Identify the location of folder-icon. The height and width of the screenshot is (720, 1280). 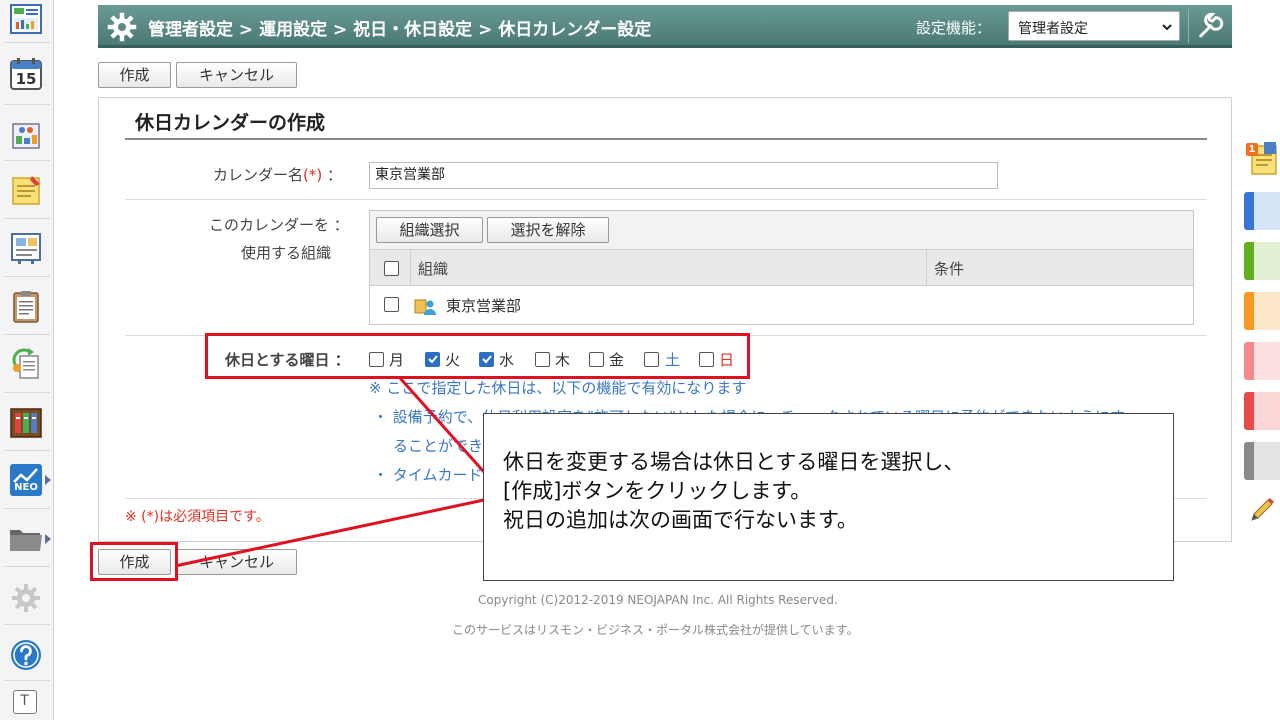
(26, 538).